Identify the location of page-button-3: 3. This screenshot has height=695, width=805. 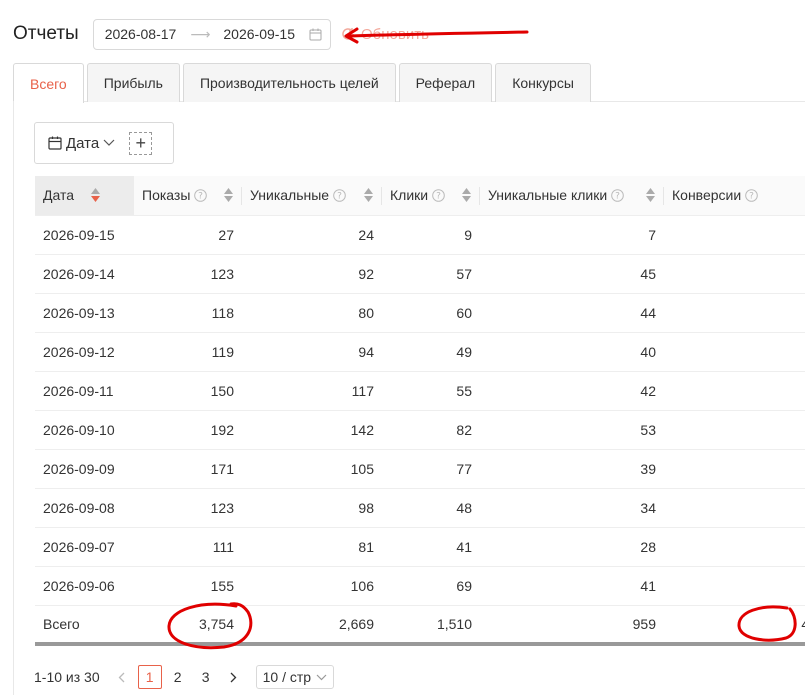
(206, 677).